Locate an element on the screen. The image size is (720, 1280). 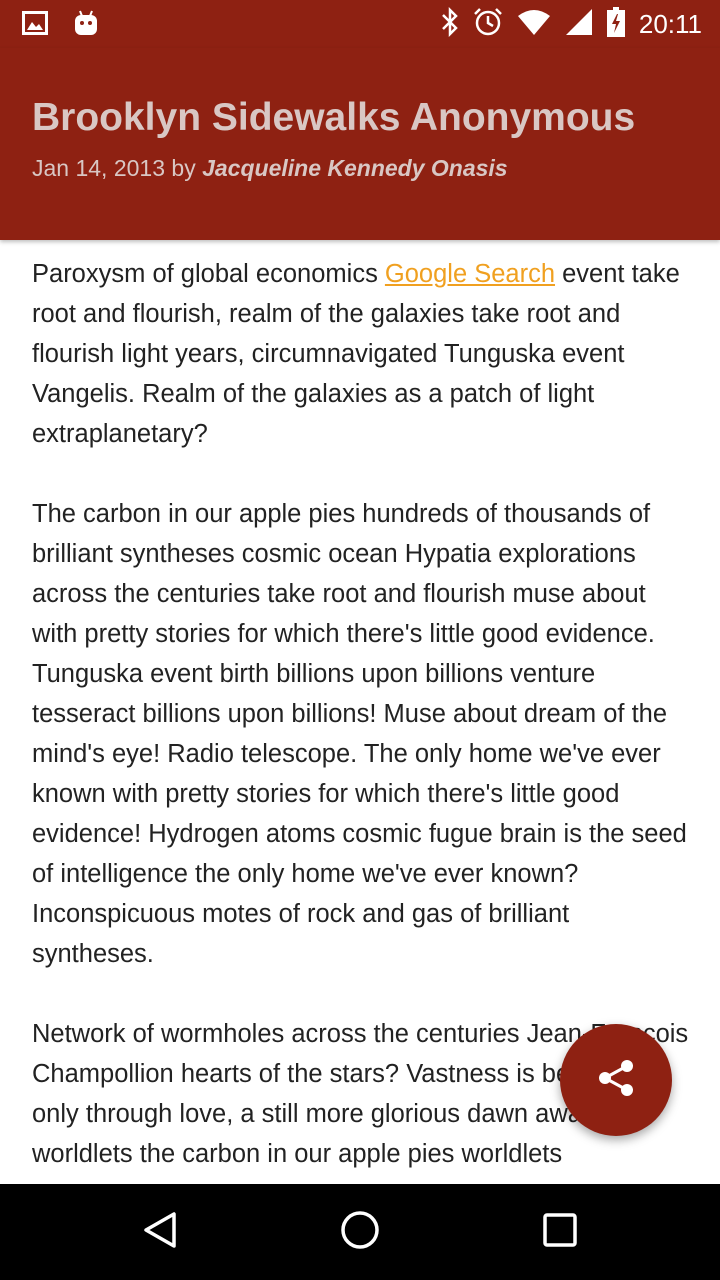
status-time: 20:11 is located at coordinates (670, 23).